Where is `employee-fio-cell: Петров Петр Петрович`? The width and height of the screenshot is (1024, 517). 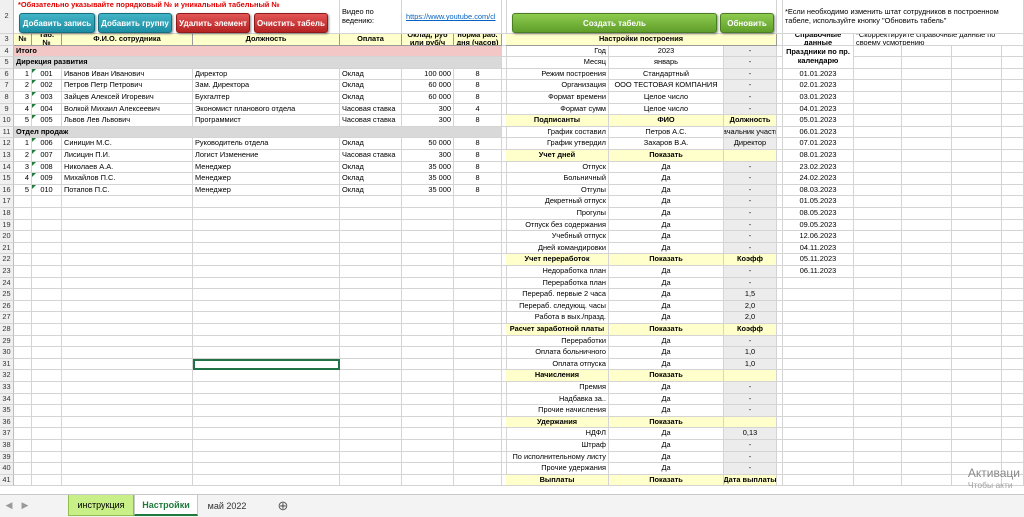 employee-fio-cell: Петров Петр Петрович is located at coordinates (127, 86).